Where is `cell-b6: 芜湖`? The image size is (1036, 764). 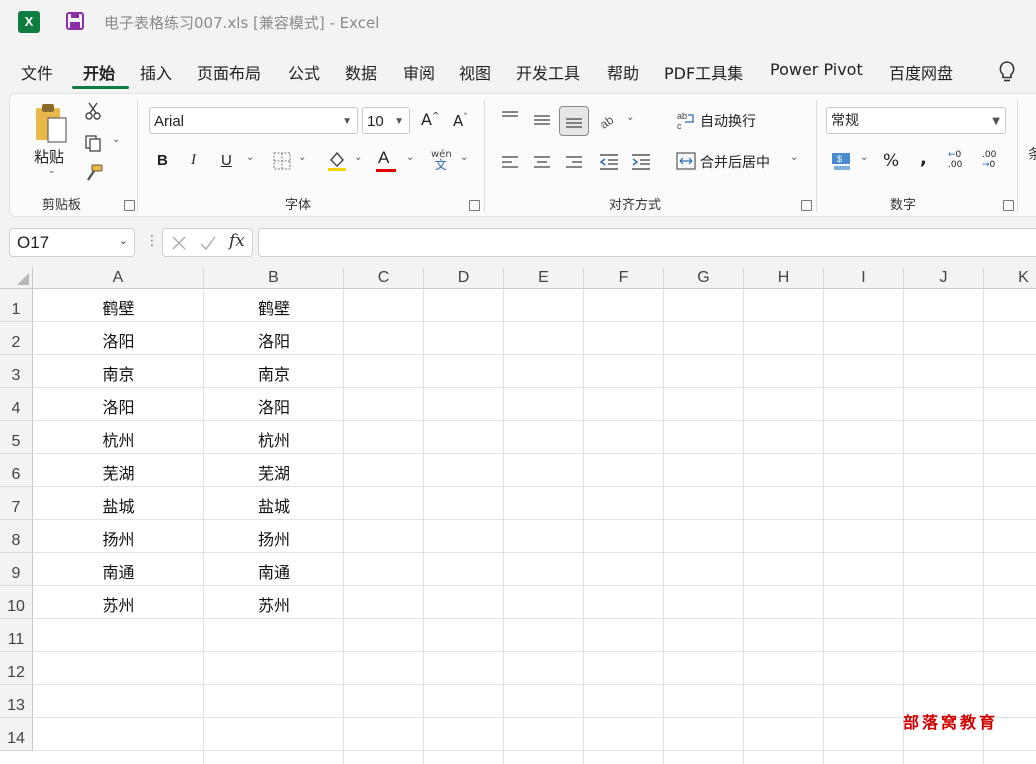
cell-b6: 芜湖 is located at coordinates (274, 472).